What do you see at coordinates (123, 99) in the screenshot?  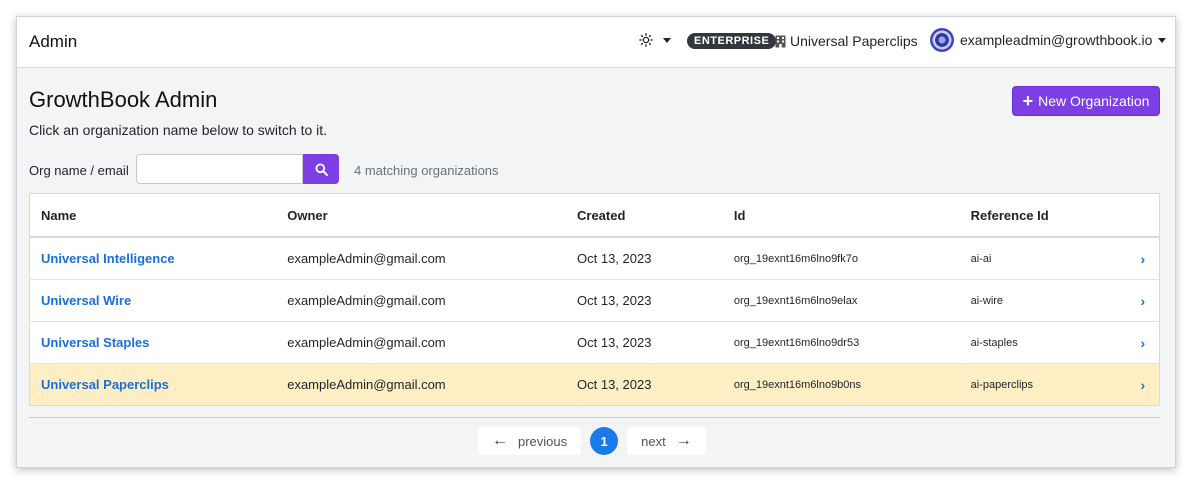 I see `page-title: GrowthBook Admin` at bounding box center [123, 99].